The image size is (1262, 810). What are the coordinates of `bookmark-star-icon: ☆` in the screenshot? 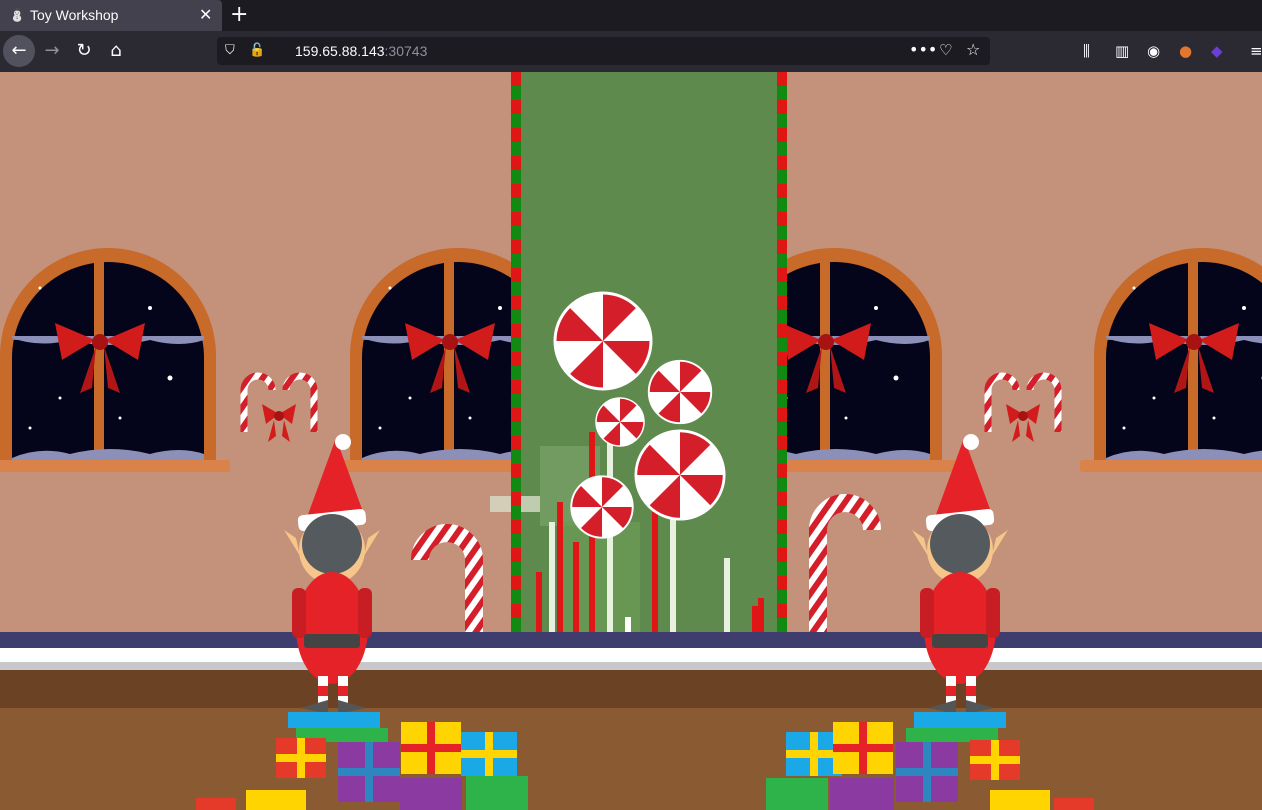 It's located at (973, 49).